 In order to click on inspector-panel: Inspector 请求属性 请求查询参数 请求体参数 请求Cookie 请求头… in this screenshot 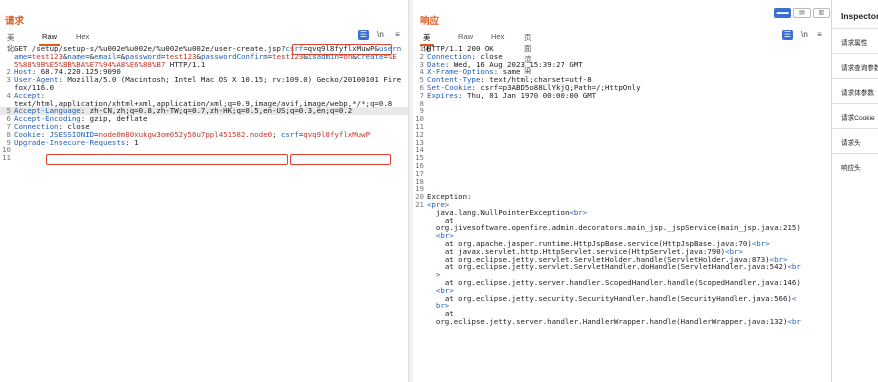, I will do `click(854, 191)`.